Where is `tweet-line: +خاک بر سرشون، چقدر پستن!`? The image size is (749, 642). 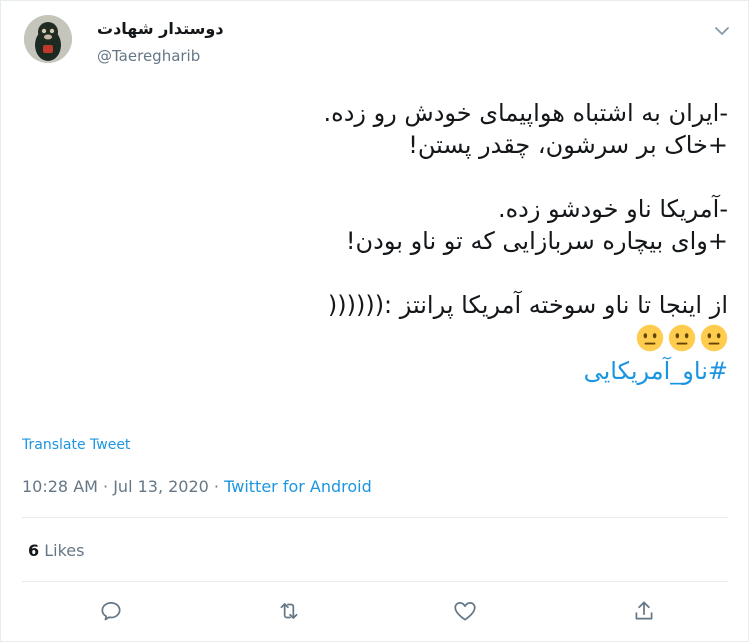 tweet-line: +خاک بر سرشون، چقدر پستن! is located at coordinates (568, 145).